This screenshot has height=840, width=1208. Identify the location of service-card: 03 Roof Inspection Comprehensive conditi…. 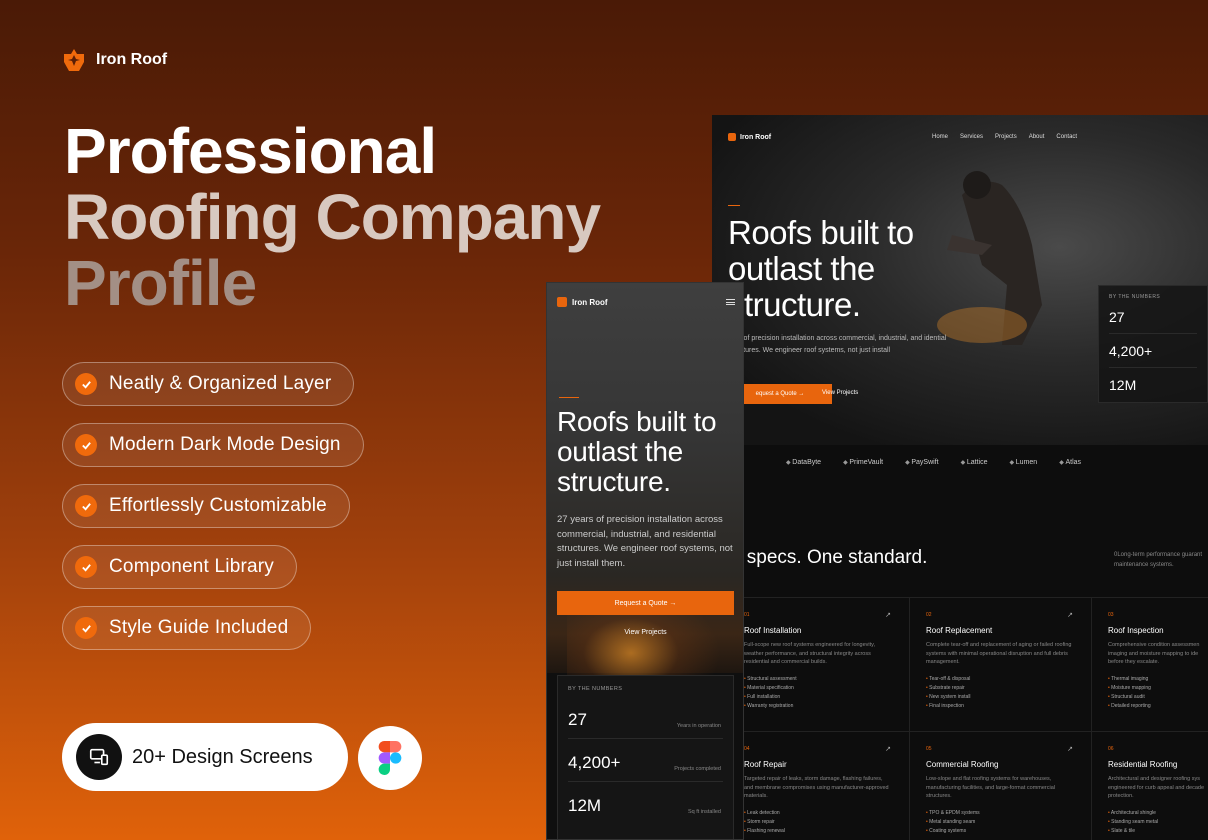
(1150, 665).